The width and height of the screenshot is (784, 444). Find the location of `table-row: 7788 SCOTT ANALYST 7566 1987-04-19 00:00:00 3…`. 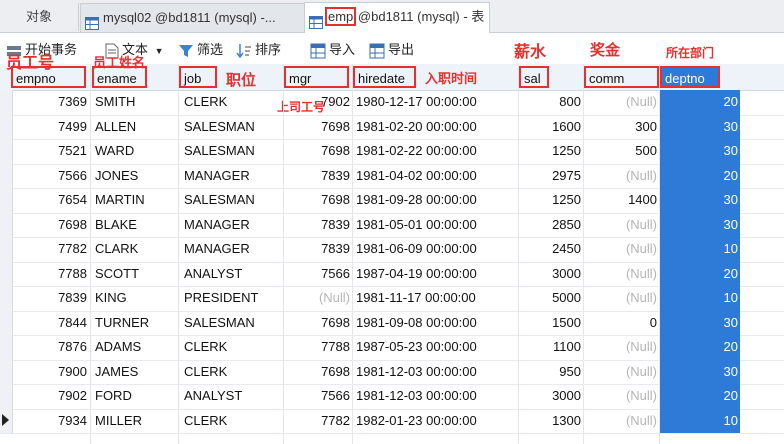

table-row: 7788 SCOTT ANALYST 7566 1987-04-19 00:00:00 3… is located at coordinates (392, 274).